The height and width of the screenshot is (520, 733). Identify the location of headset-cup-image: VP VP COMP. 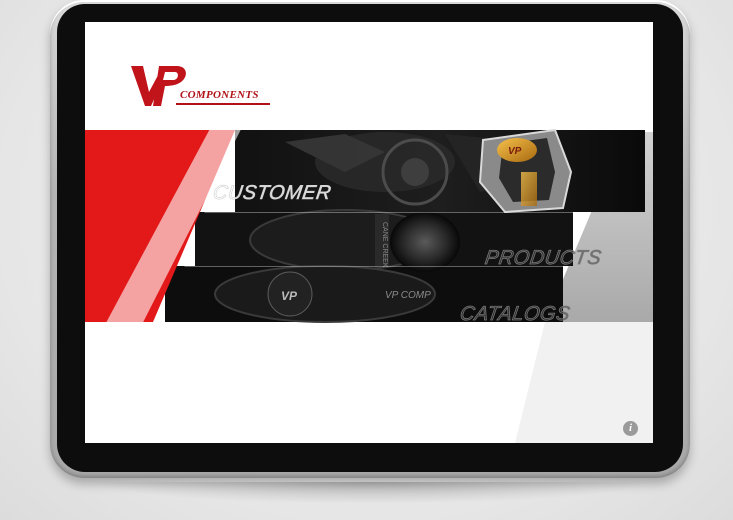
(325, 294).